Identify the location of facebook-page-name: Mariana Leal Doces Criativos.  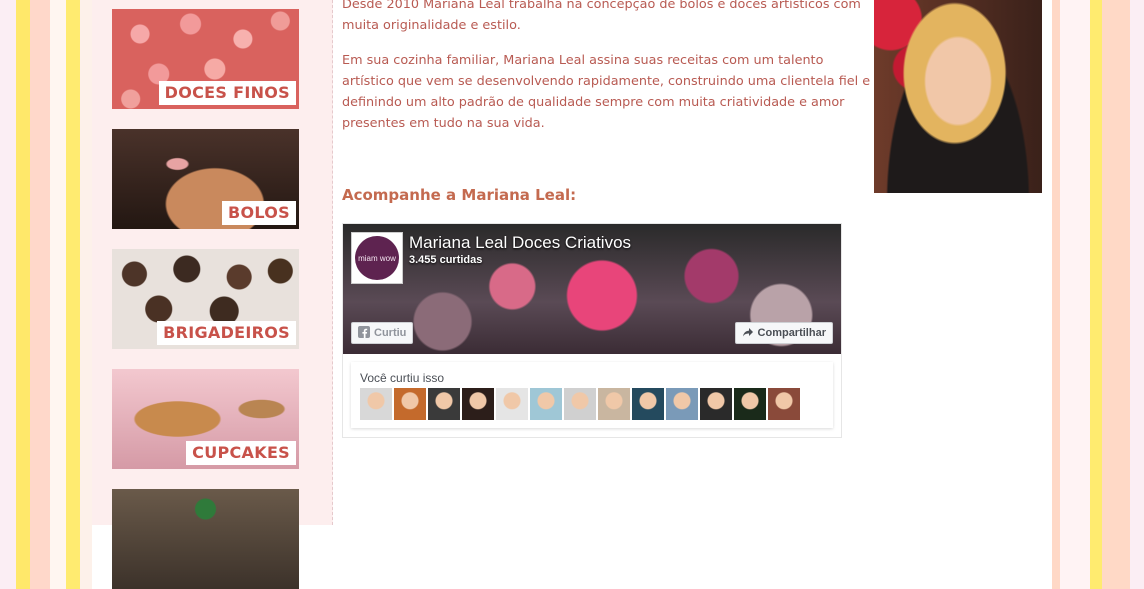
(520, 243).